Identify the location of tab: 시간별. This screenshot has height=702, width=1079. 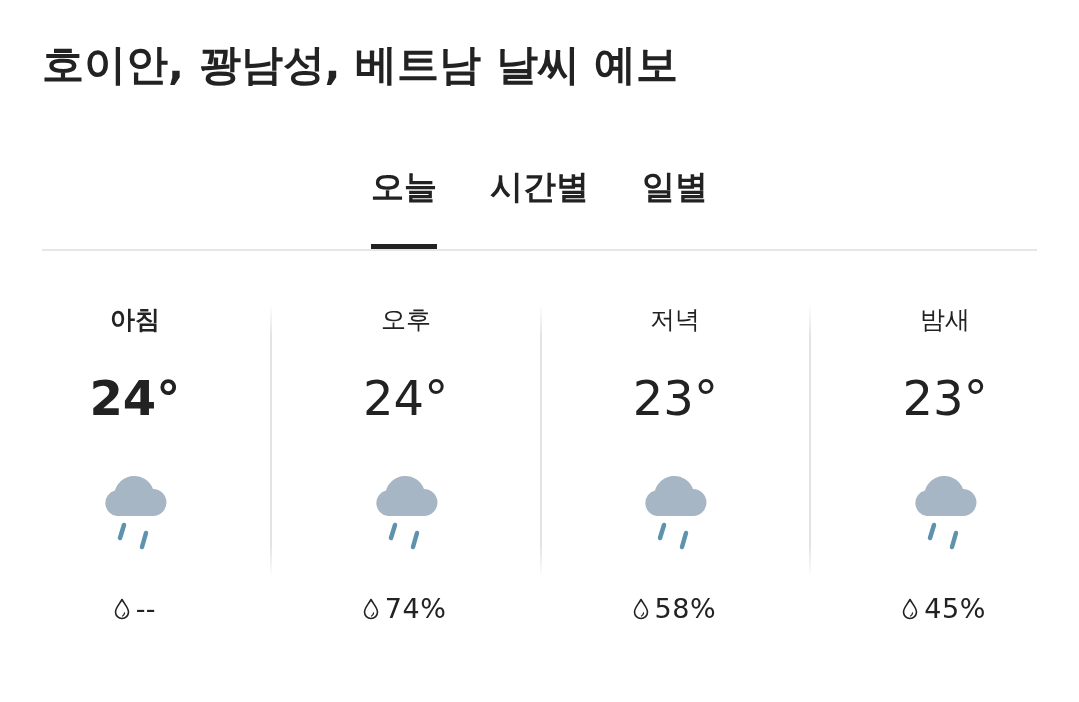
(539, 208).